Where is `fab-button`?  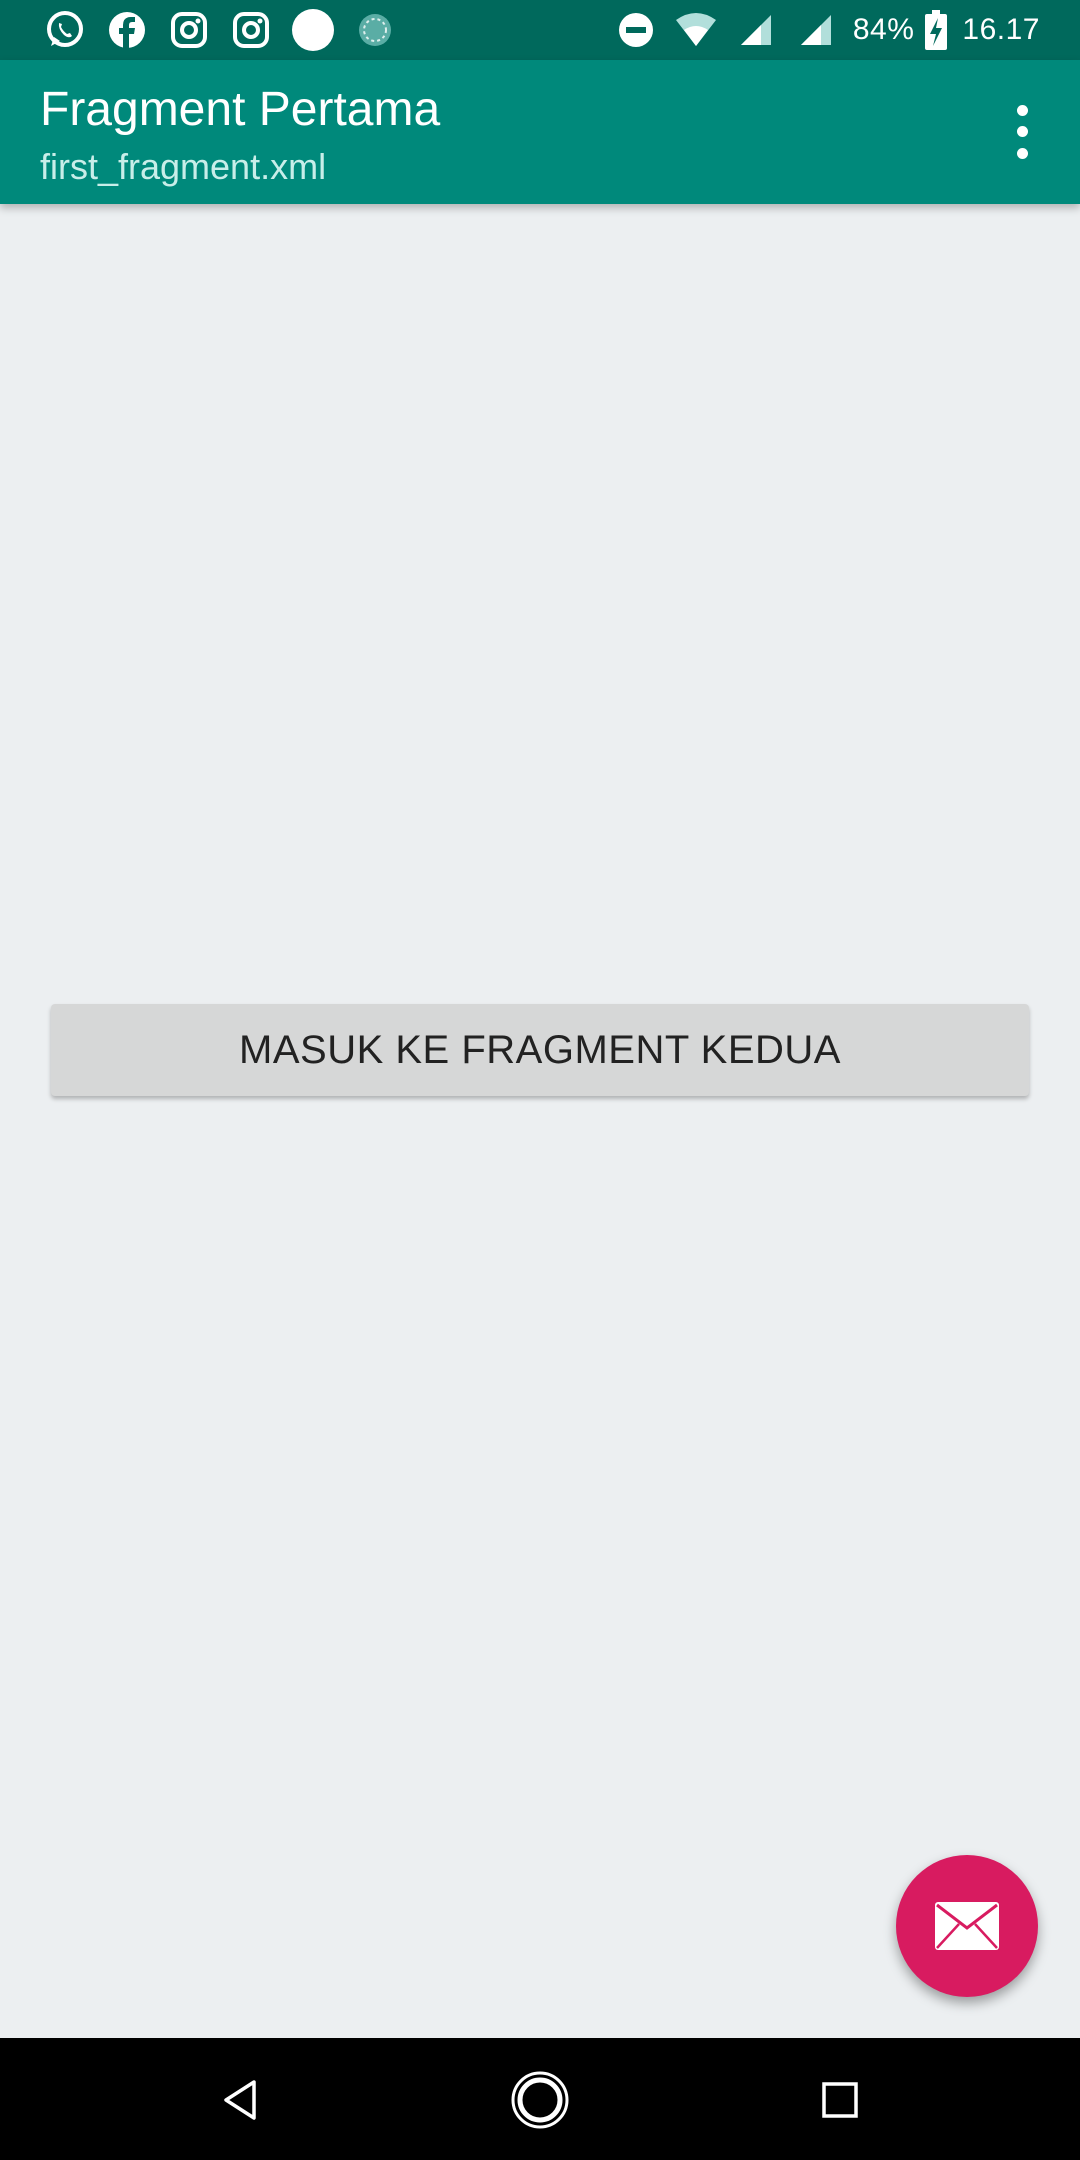 fab-button is located at coordinates (967, 1926).